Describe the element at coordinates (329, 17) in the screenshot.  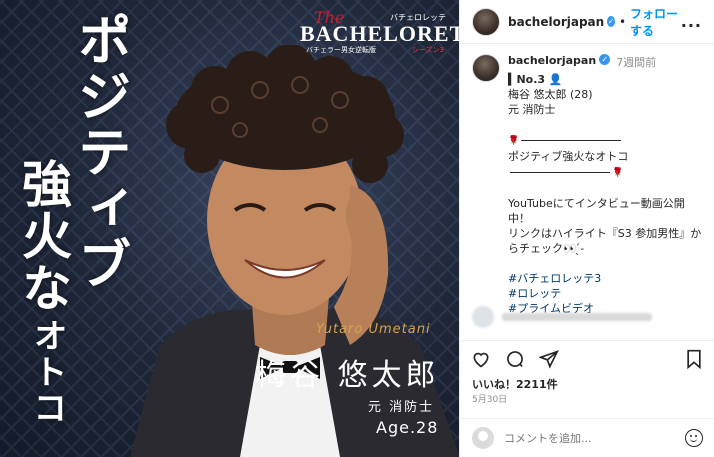
I see `logo-the: The` at that location.